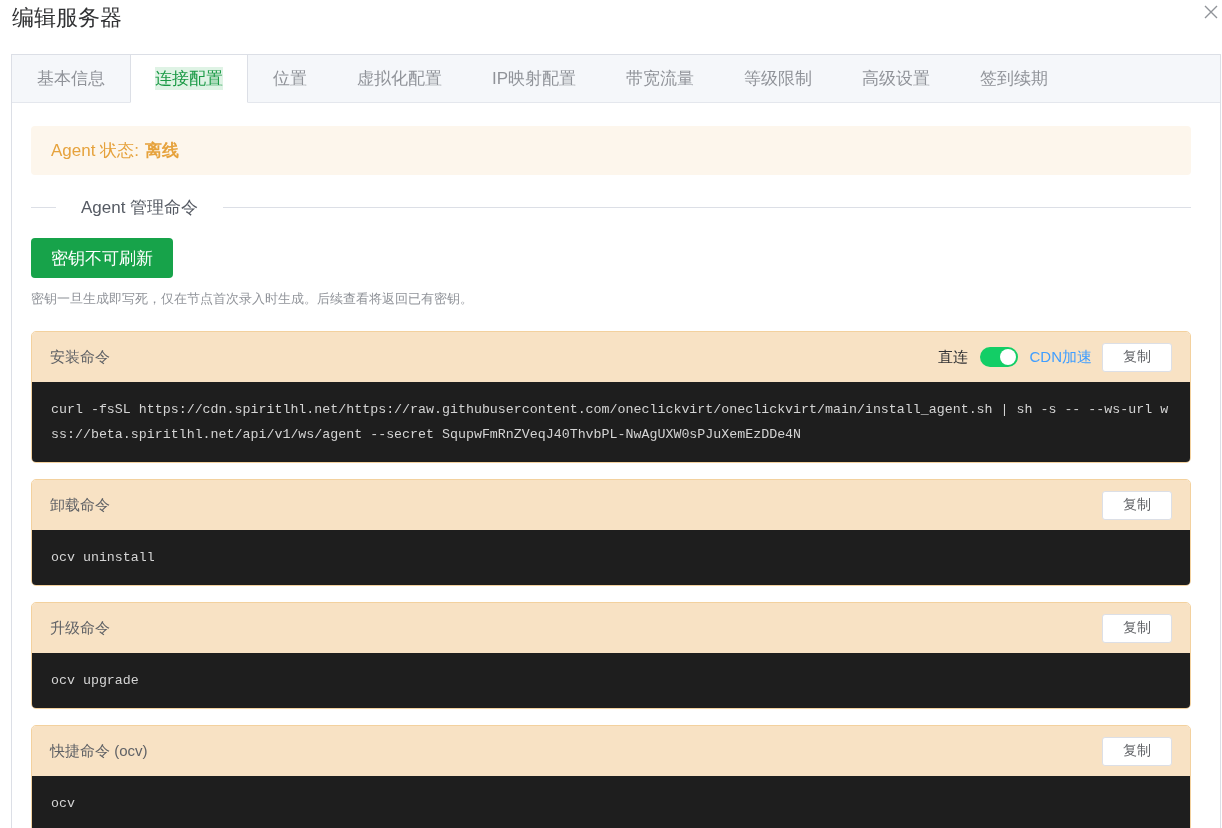 The height and width of the screenshot is (828, 1222). Describe the element at coordinates (290, 79) in the screenshot. I see `tab: 位置` at that location.